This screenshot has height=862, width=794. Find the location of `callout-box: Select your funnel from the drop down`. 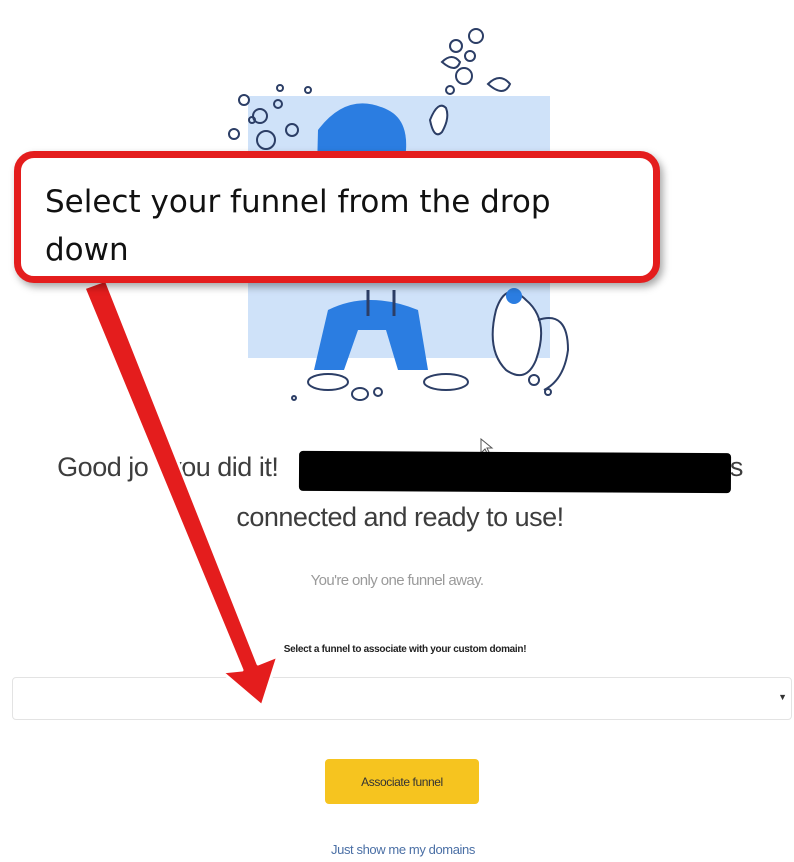

callout-box: Select your funnel from the drop down is located at coordinates (337, 217).